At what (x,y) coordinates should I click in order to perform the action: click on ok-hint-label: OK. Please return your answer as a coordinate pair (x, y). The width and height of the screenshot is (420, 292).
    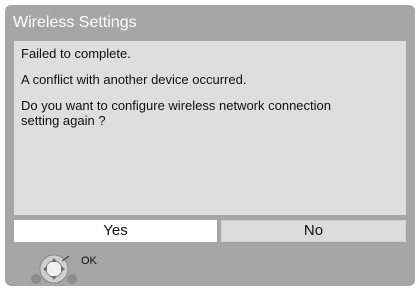
    Looking at the image, I should click on (89, 261).